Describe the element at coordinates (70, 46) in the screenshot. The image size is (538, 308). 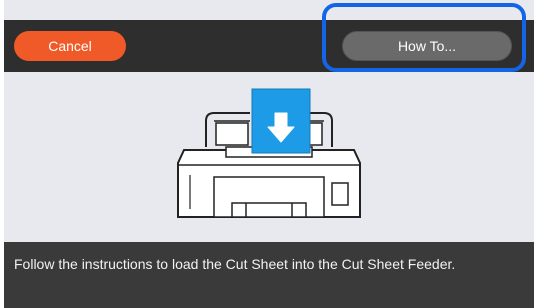
I see `cancel-button: Cancel` at that location.